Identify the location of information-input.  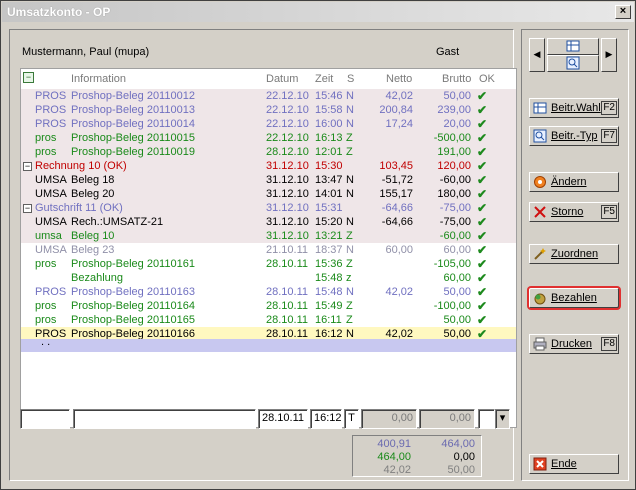
(164, 419).